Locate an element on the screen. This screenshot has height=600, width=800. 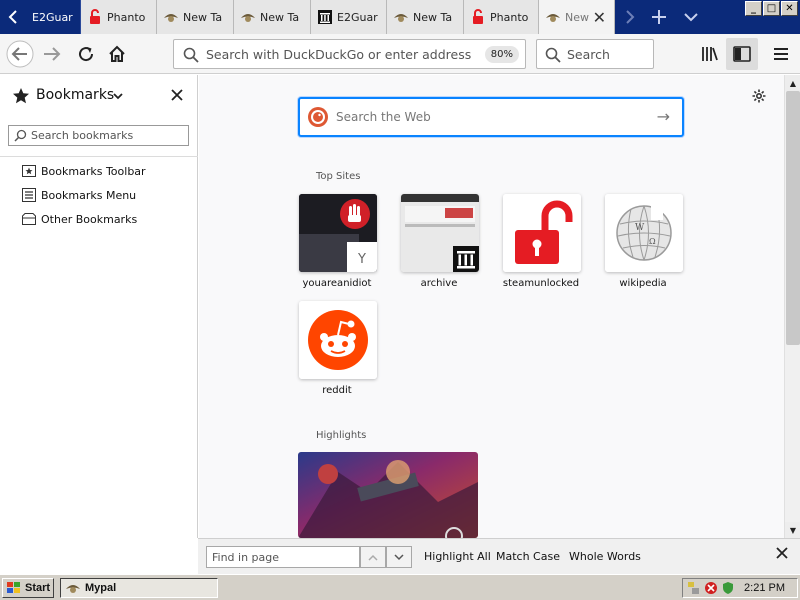
highlight-thumbnail is located at coordinates (388, 495).